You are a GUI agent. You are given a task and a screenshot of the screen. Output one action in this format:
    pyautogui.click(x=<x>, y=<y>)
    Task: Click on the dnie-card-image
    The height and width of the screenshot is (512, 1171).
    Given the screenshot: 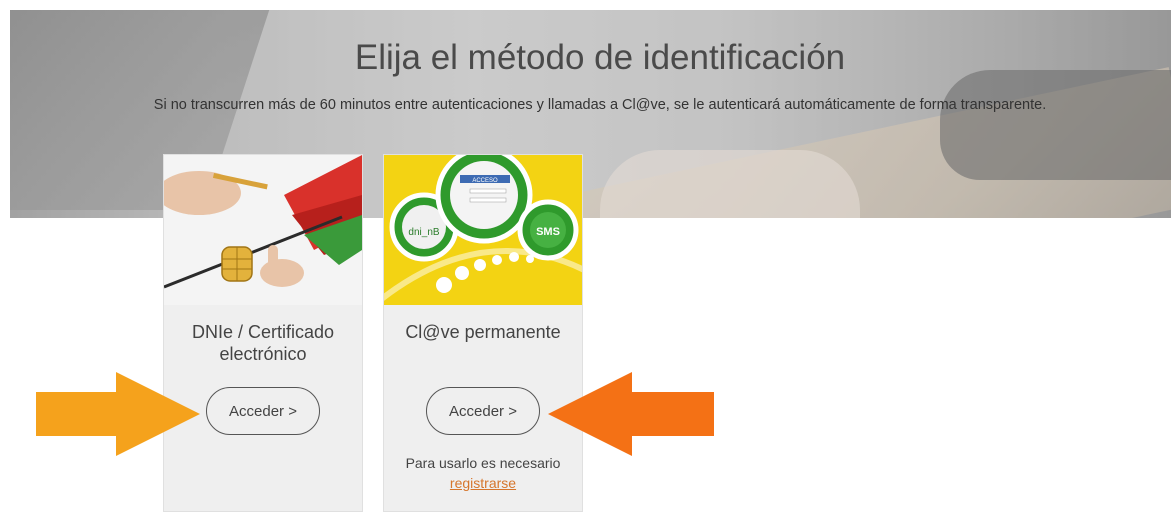 What is the action you would take?
    pyautogui.click(x=263, y=230)
    